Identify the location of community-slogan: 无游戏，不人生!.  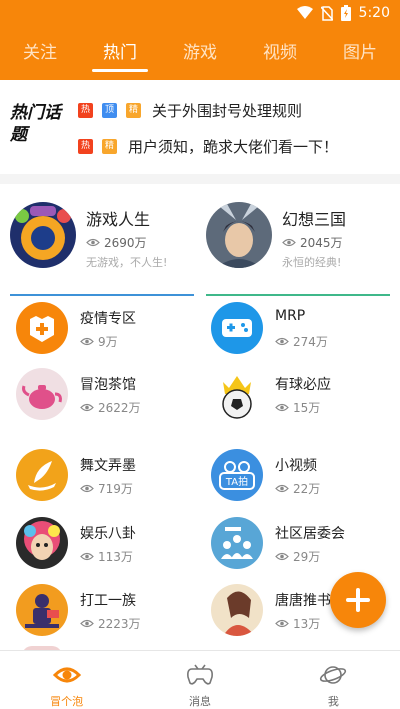
(127, 262).